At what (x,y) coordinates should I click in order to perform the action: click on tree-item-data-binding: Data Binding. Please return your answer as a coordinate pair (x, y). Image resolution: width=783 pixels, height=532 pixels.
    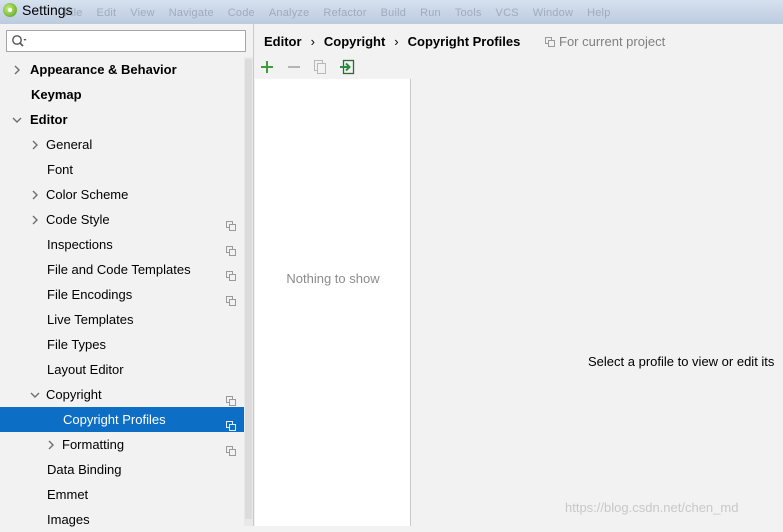
    Looking at the image, I should click on (127, 469).